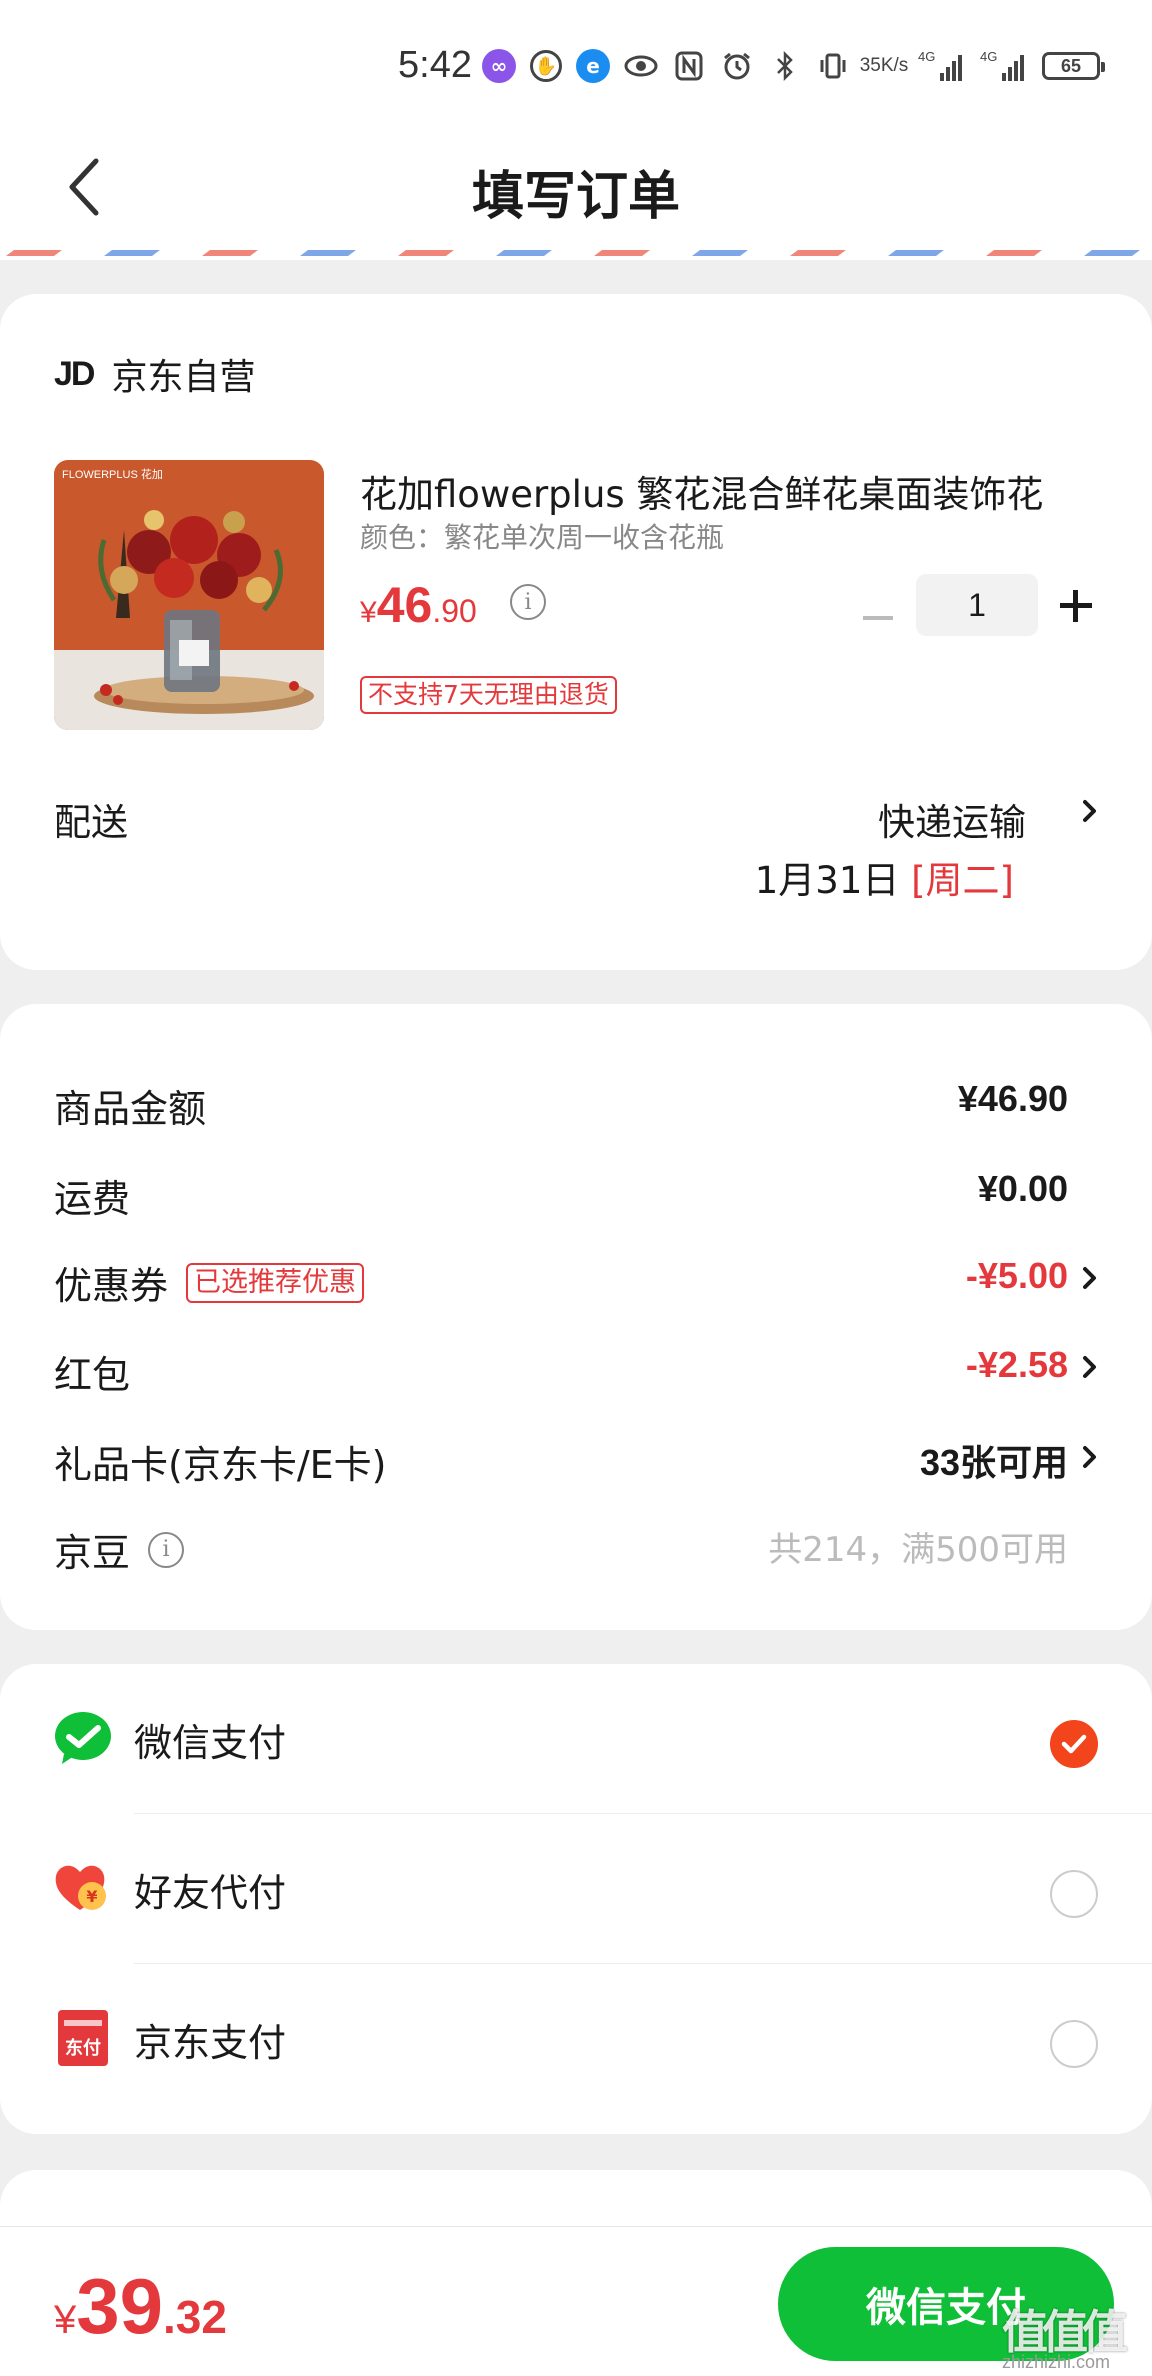  Describe the element at coordinates (977, 605) in the screenshot. I see `quantity-value: 1` at that location.